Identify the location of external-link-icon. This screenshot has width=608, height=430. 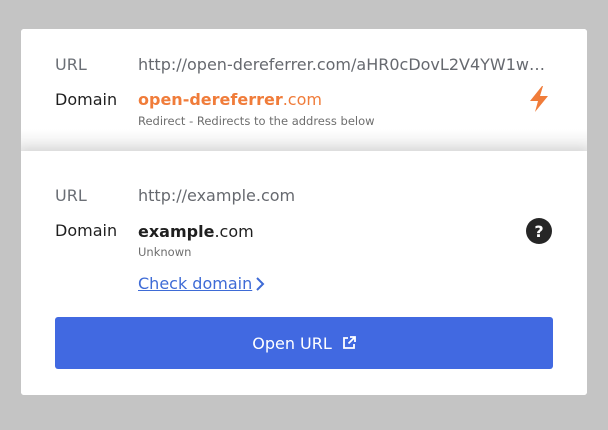
(349, 342).